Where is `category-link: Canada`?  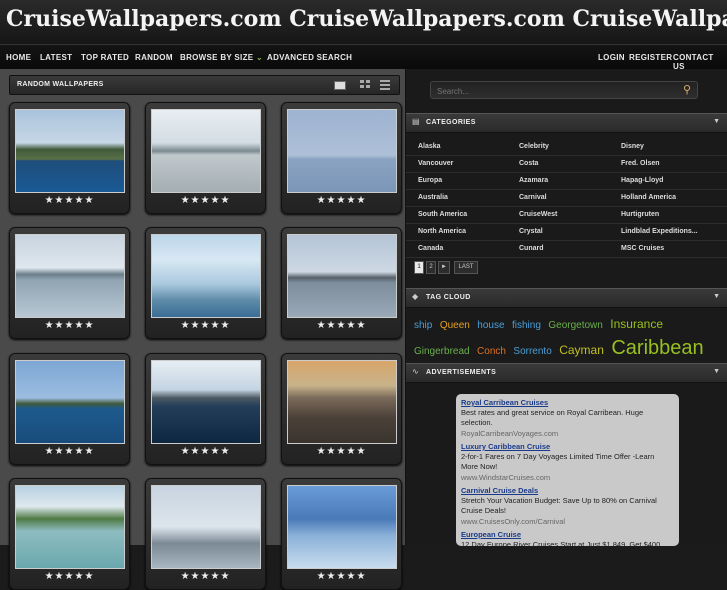 category-link: Canada is located at coordinates (430, 248).